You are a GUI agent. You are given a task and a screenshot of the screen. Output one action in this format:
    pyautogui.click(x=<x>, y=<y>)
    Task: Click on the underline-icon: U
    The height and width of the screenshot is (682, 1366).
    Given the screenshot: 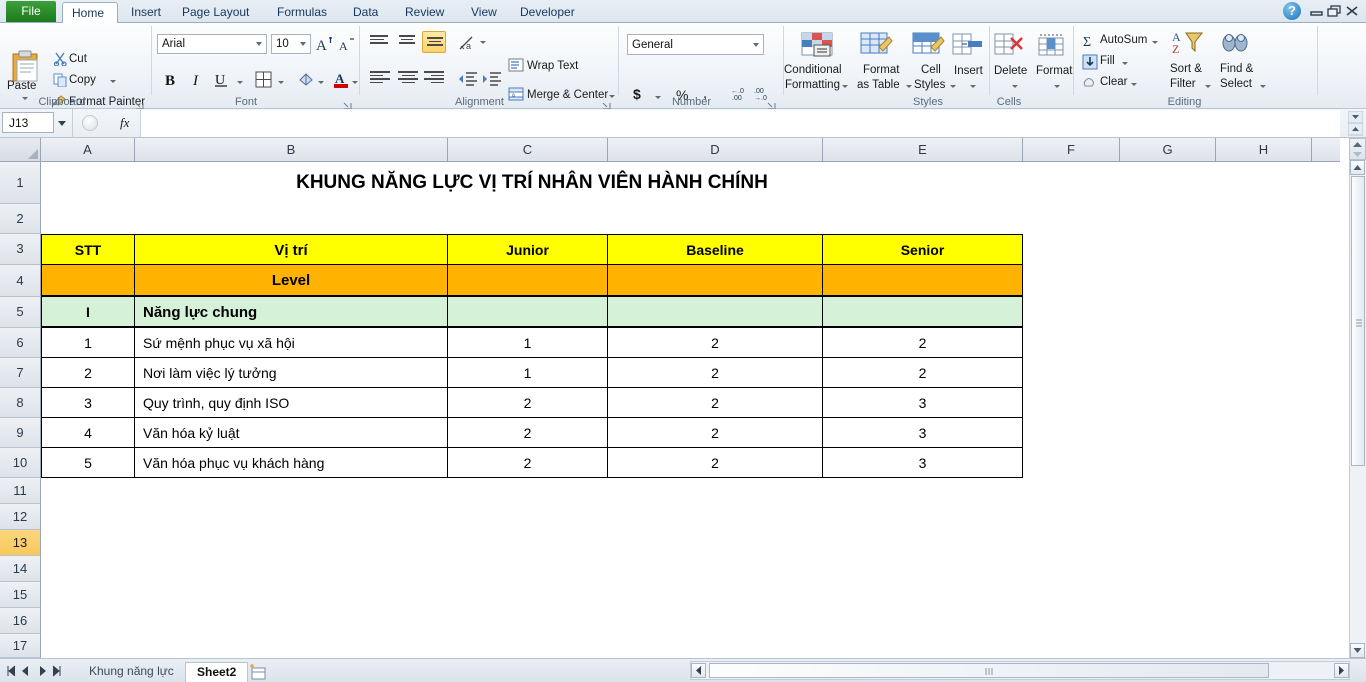 What is the action you would take?
    pyautogui.click(x=221, y=81)
    